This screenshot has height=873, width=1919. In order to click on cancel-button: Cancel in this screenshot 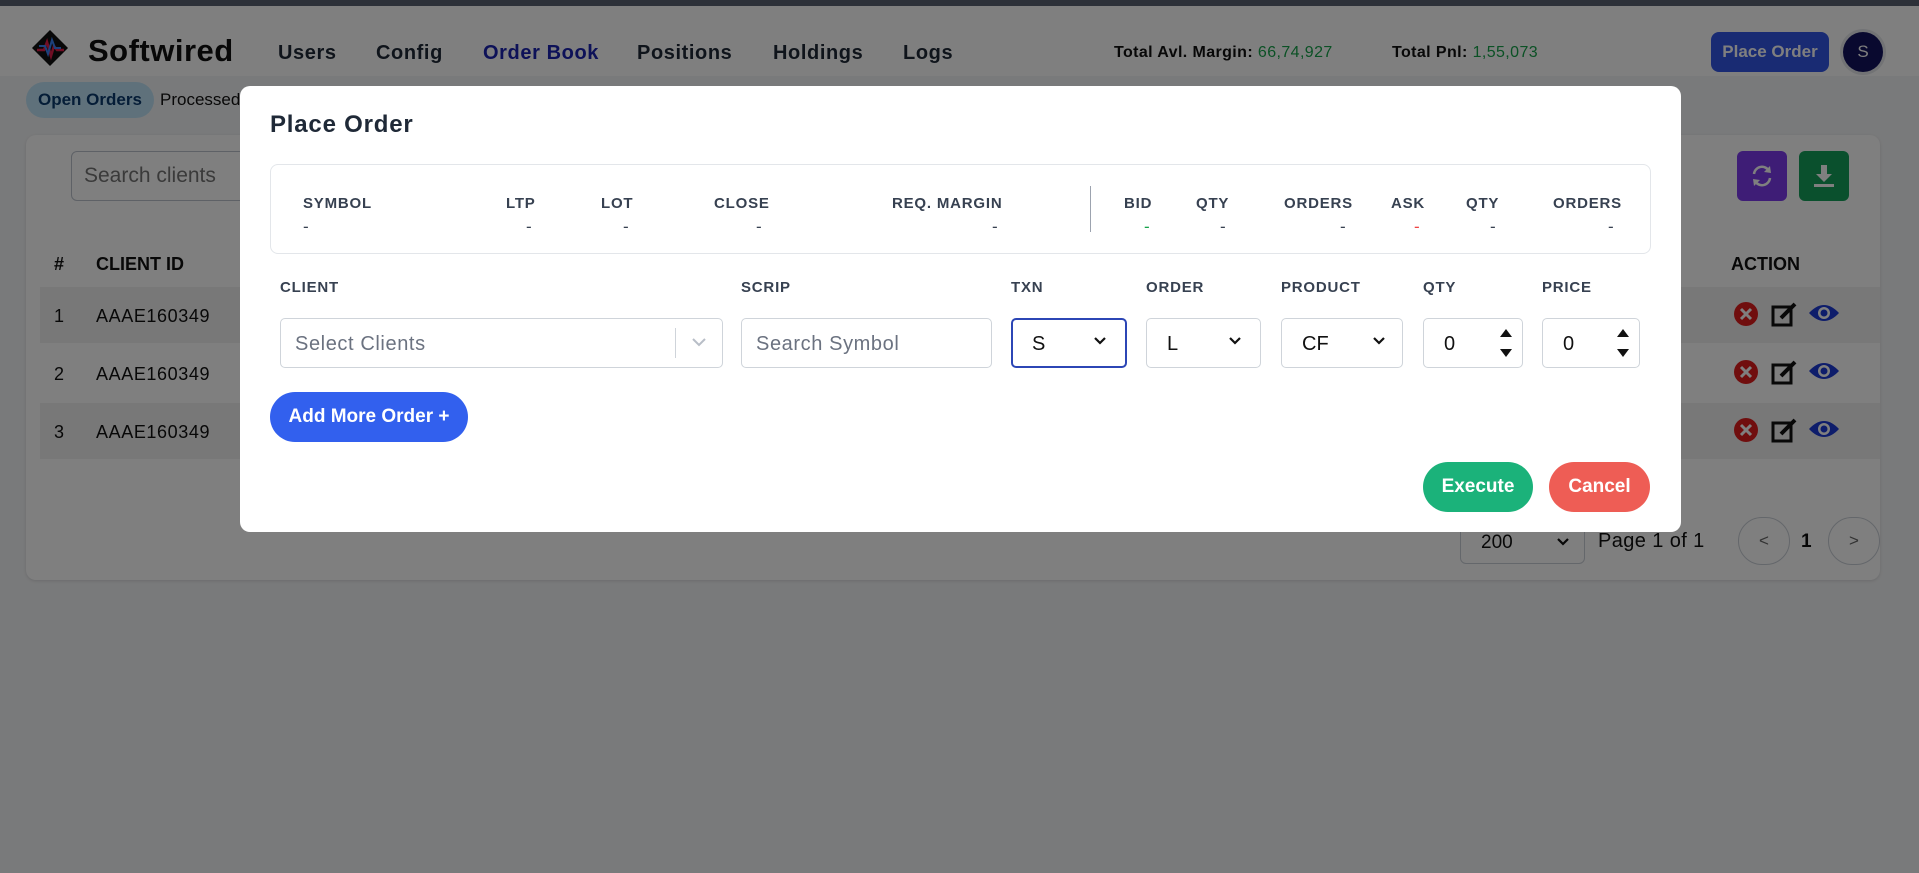, I will do `click(1599, 487)`.